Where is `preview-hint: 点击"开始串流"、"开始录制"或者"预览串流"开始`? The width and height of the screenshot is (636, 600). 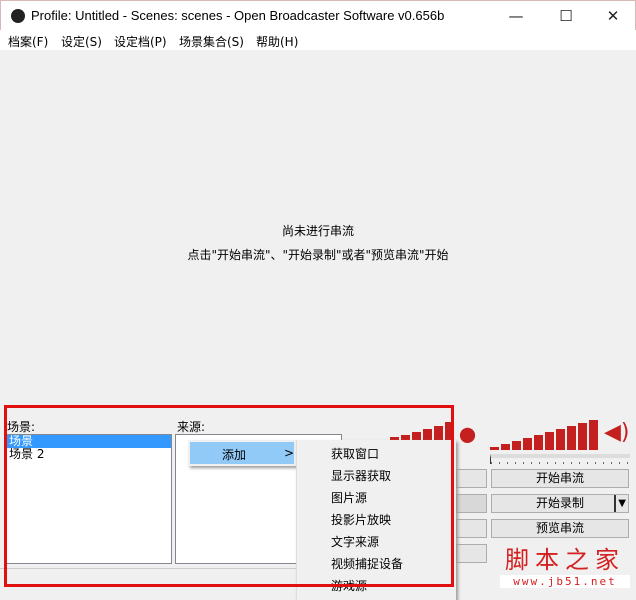 preview-hint: 点击"开始串流"、"开始录制"或者"预览串流"开始 is located at coordinates (318, 255).